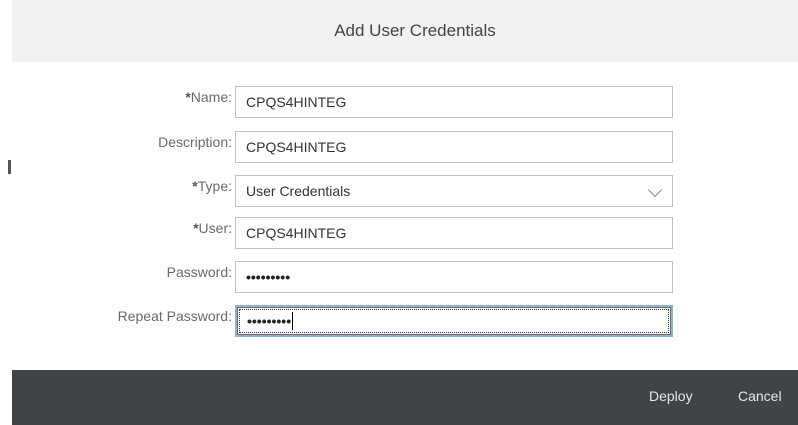  Describe the element at coordinates (405, 397) in the screenshot. I see `dialog-footer: Deploy Cancel` at that location.